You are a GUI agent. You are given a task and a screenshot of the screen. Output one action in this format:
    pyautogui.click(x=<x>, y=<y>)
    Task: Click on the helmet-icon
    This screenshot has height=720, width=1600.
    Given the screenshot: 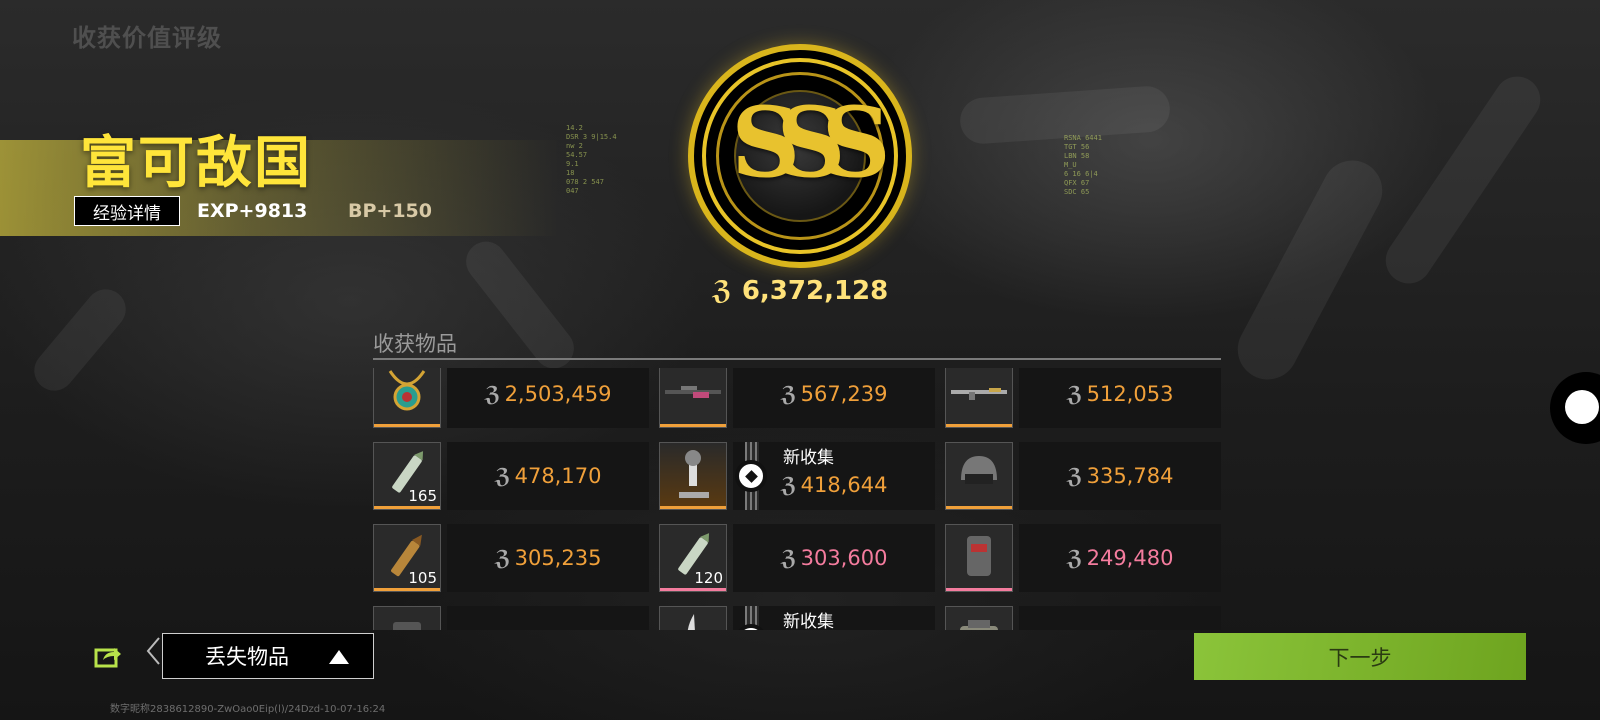 What is the action you would take?
    pyautogui.click(x=979, y=476)
    